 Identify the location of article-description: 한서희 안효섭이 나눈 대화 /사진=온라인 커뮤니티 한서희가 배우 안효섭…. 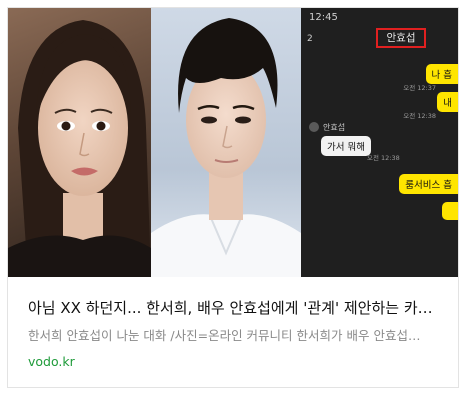
(233, 335).